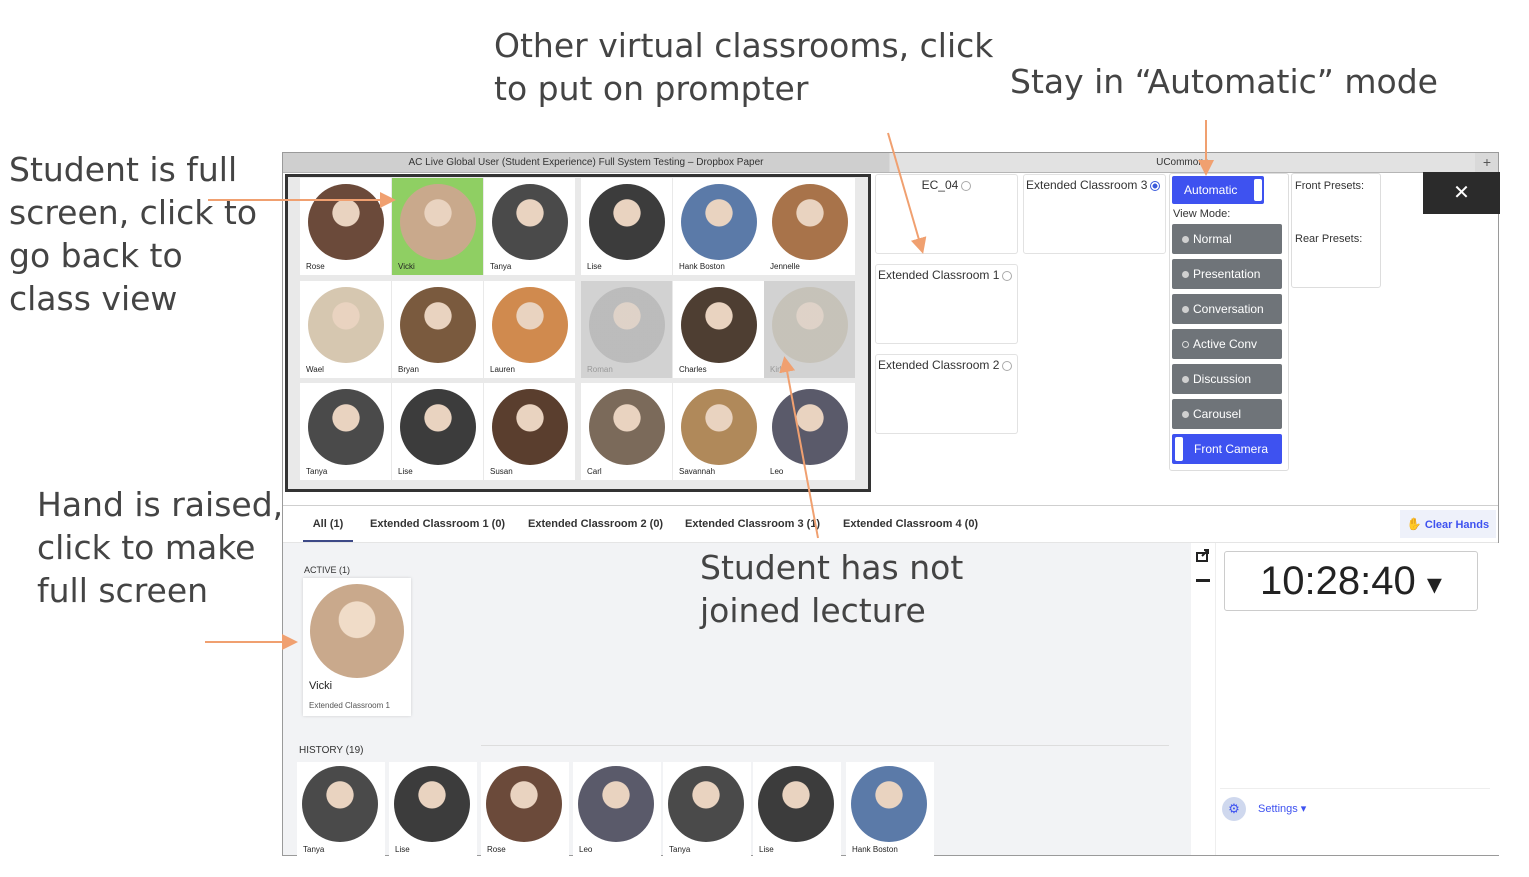 Image resolution: width=1529 pixels, height=877 pixels. I want to click on room-ec04: EC_04, so click(946, 214).